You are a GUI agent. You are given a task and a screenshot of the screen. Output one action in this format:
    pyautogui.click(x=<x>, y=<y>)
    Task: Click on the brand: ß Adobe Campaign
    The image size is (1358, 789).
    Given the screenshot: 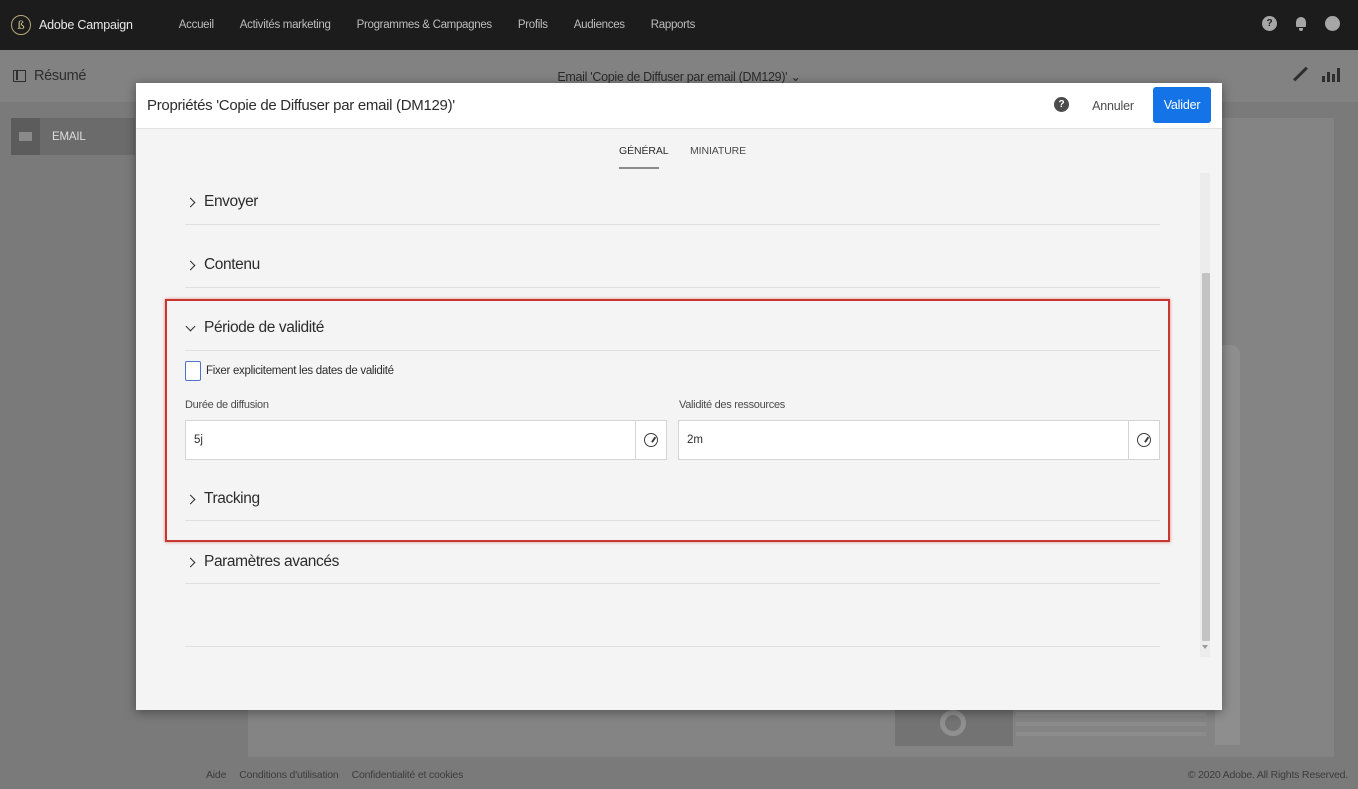 What is the action you would take?
    pyautogui.click(x=72, y=25)
    